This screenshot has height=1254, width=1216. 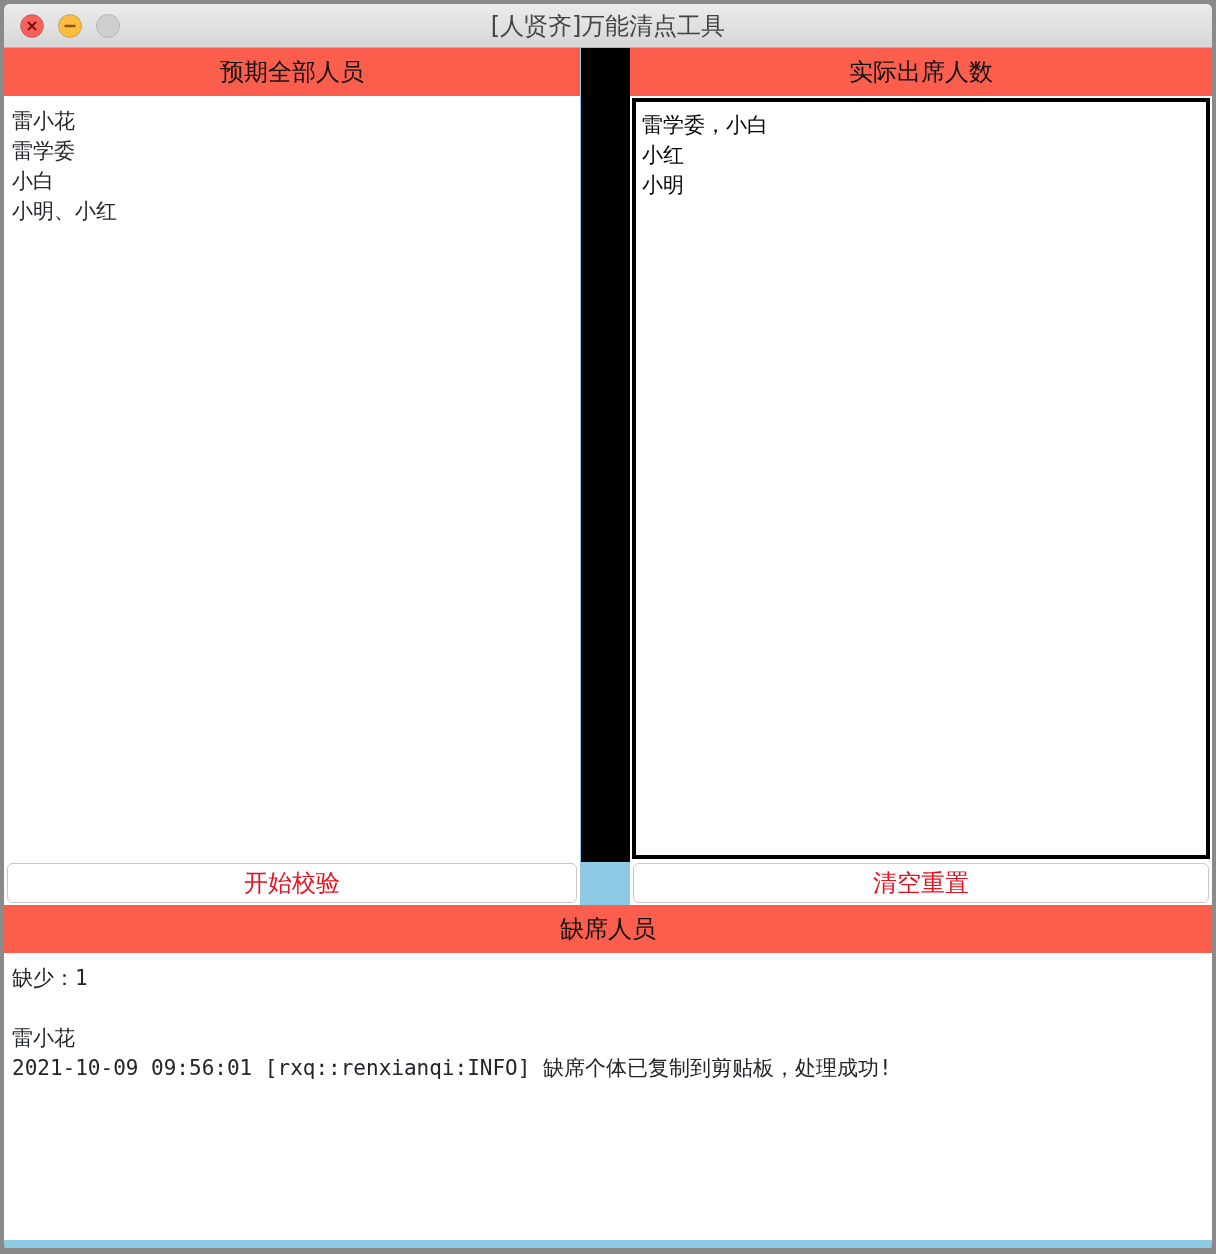 What do you see at coordinates (70, 25) in the screenshot?
I see `minimize-icon` at bounding box center [70, 25].